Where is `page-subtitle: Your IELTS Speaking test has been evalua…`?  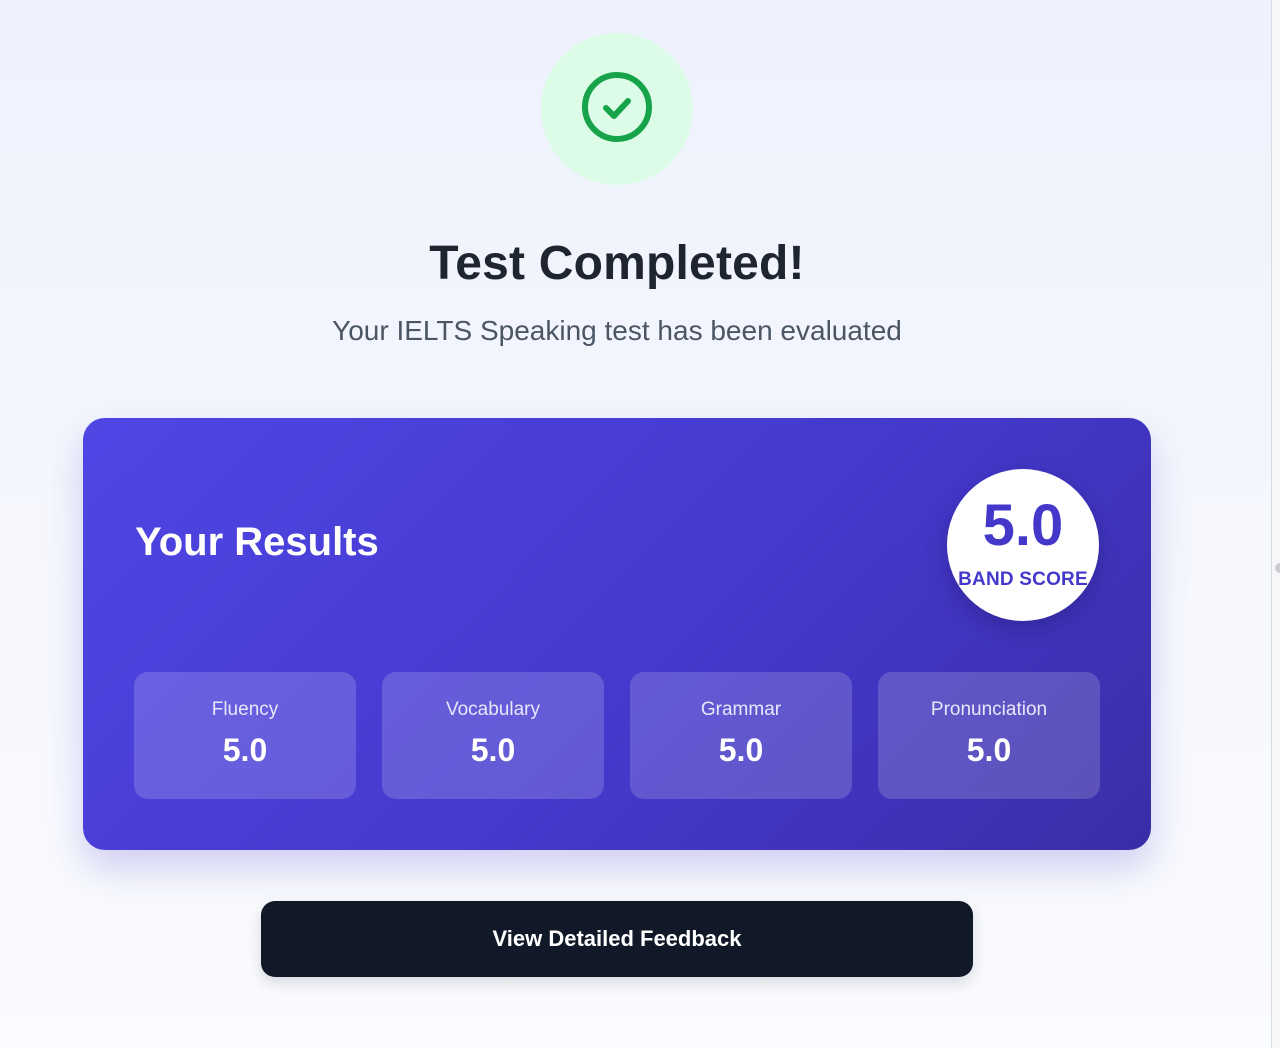
page-subtitle: Your IELTS Speaking test has been evalua… is located at coordinates (617, 330).